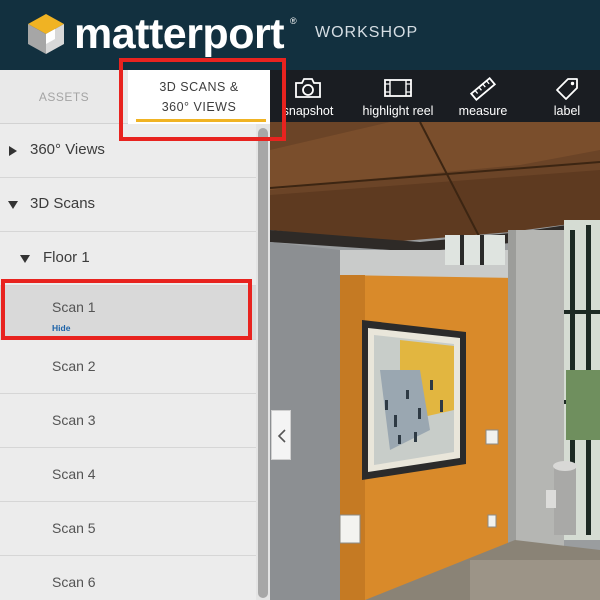  Describe the element at coordinates (202, 99) in the screenshot. I see `highlight-box-scans-tab` at that location.